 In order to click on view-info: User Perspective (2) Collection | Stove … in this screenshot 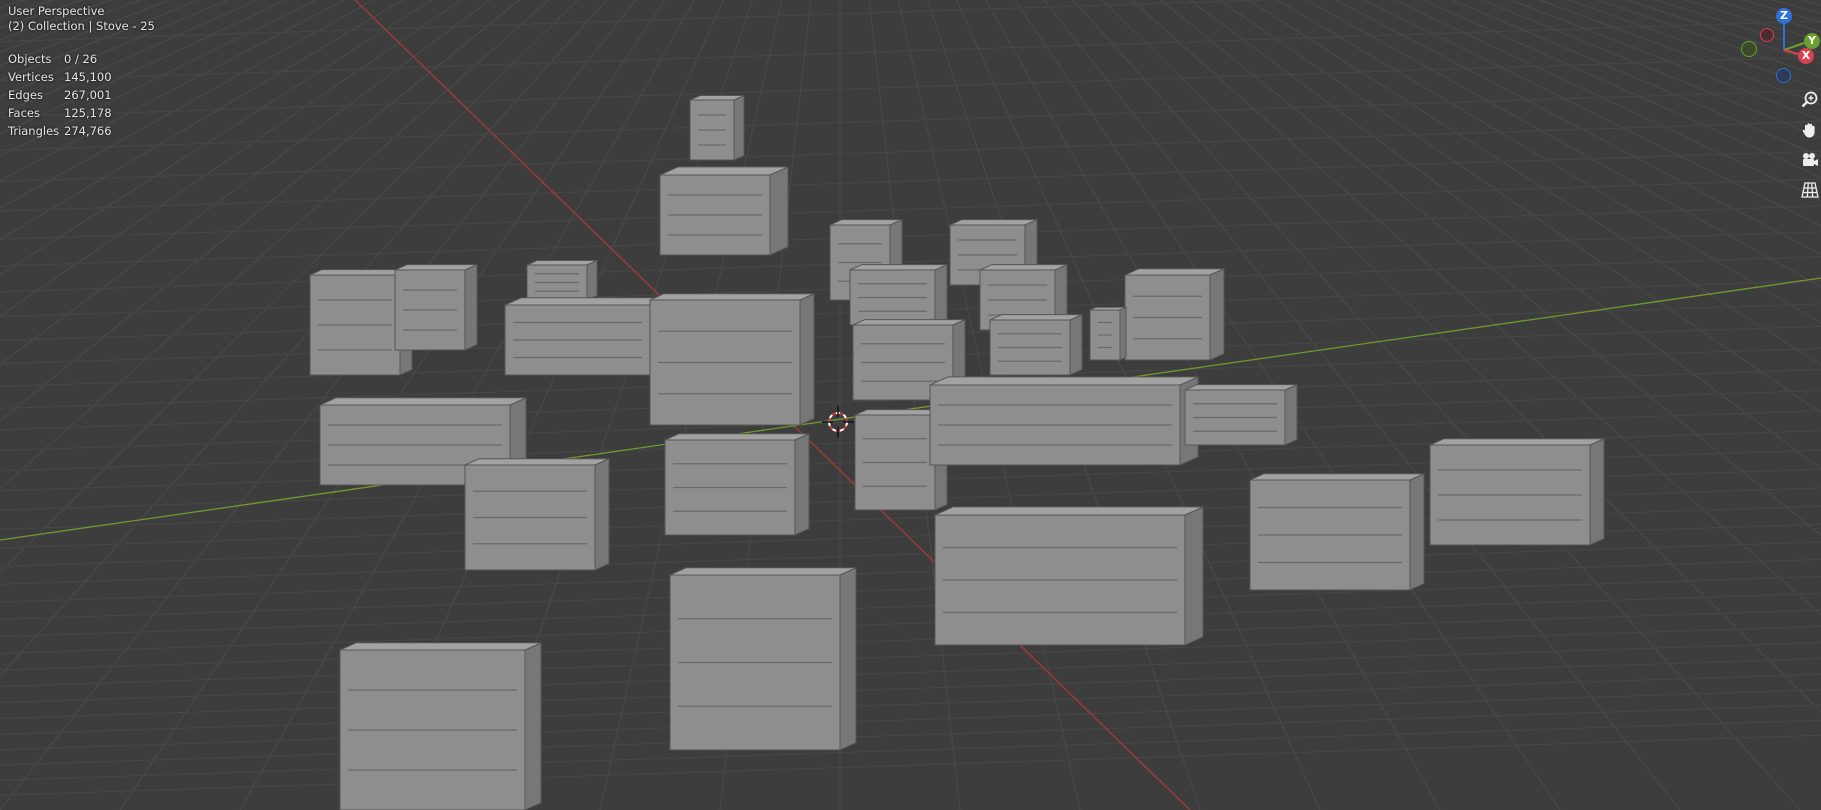, I will do `click(81, 19)`.